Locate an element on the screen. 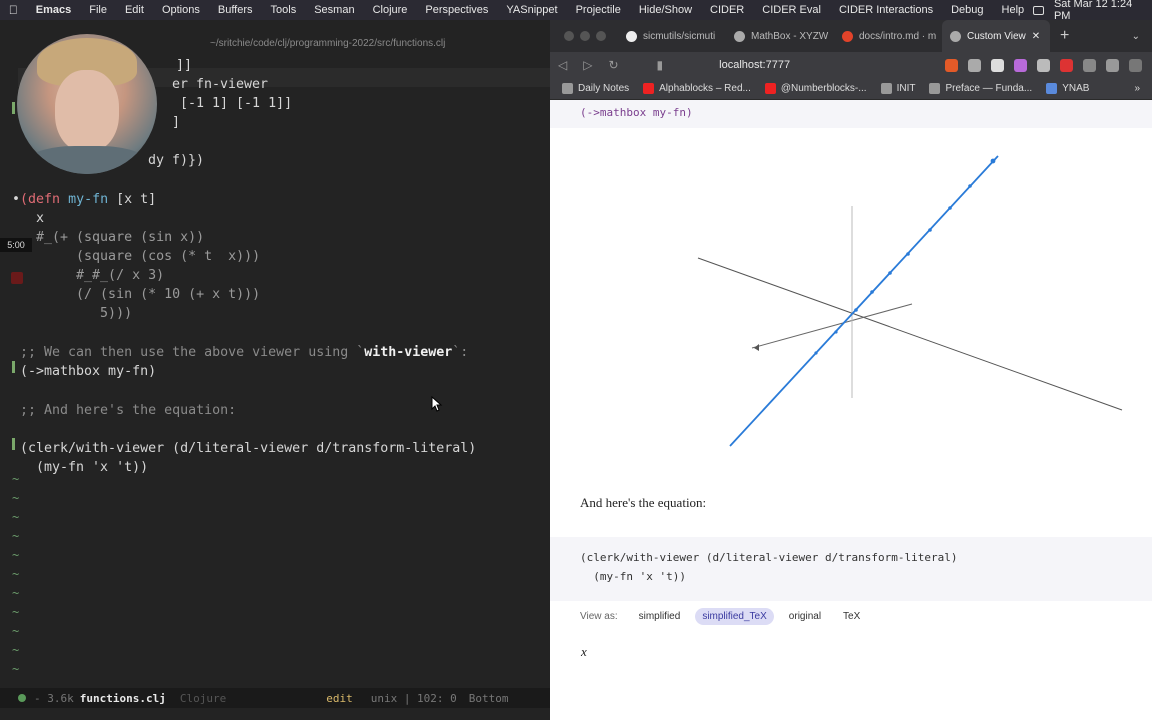  bookmark-ynab: YNAB is located at coordinates (1067, 88).